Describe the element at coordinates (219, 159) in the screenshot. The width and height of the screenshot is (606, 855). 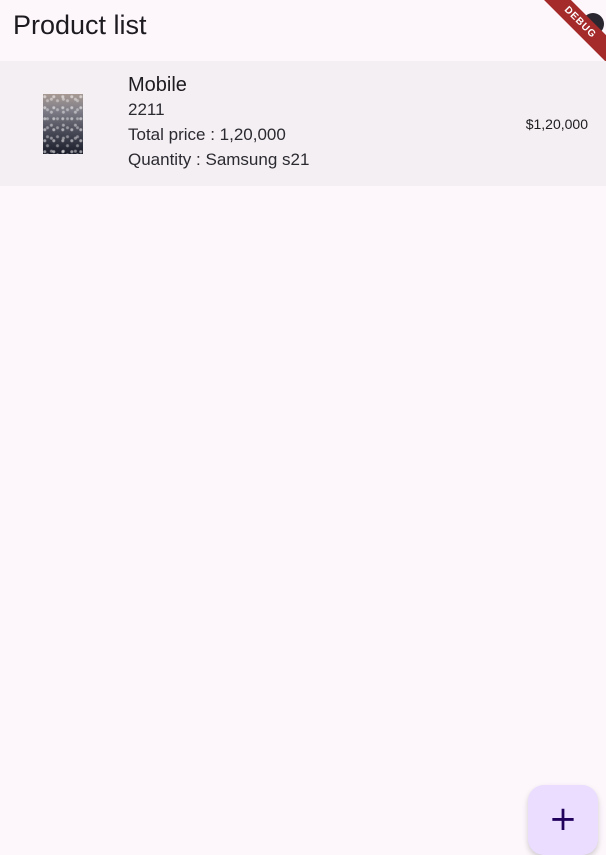
I see `product-quantity: Quantity : Samsung s21` at that location.